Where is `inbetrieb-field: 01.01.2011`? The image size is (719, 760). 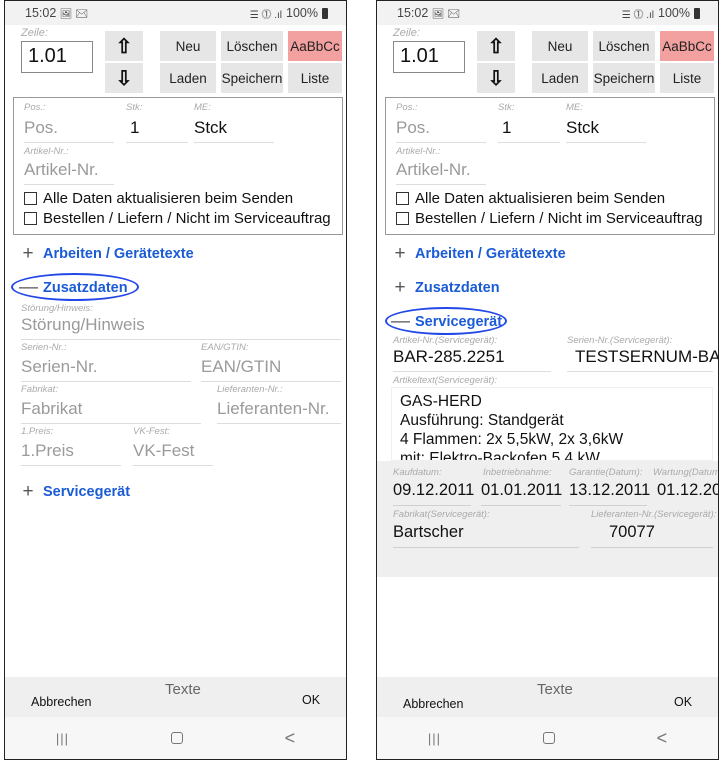 inbetrieb-field: 01.01.2011 is located at coordinates (521, 490).